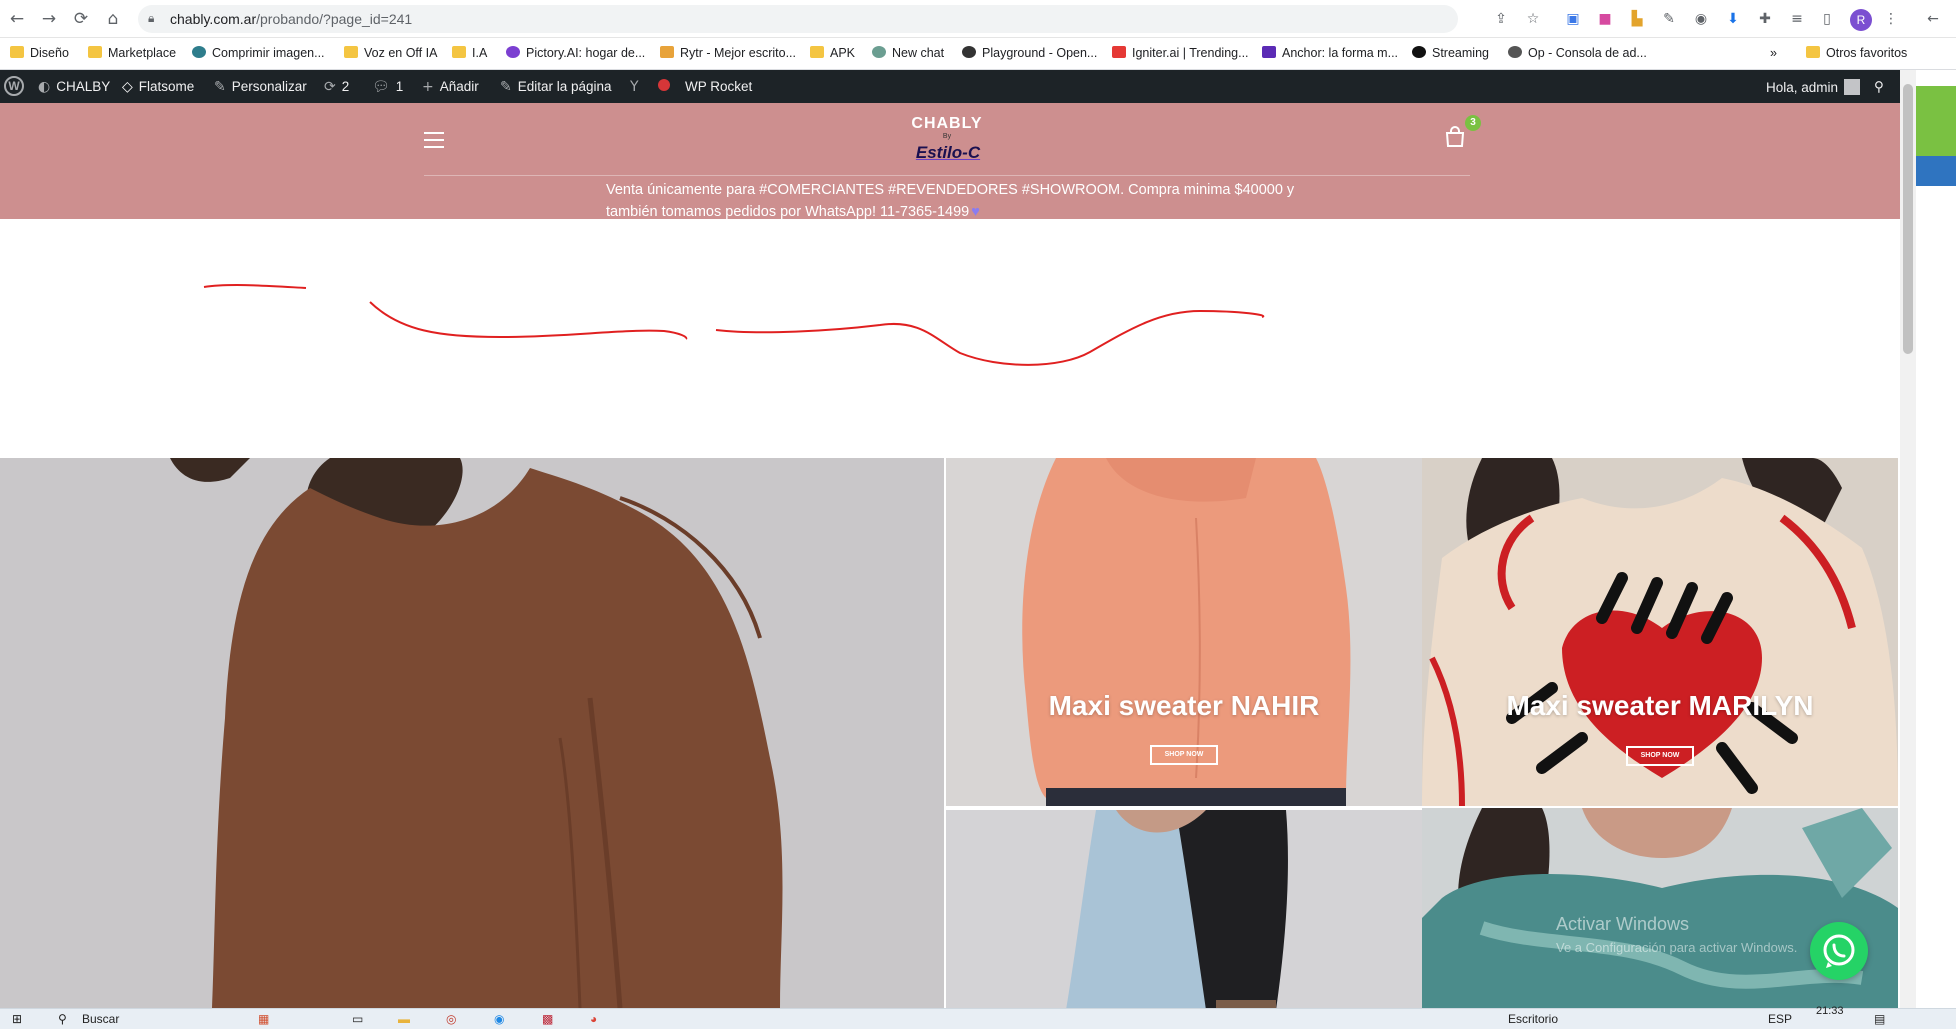 This screenshot has height=1029, width=1956. What do you see at coordinates (17, 19) in the screenshot?
I see `back-icon: ←` at bounding box center [17, 19].